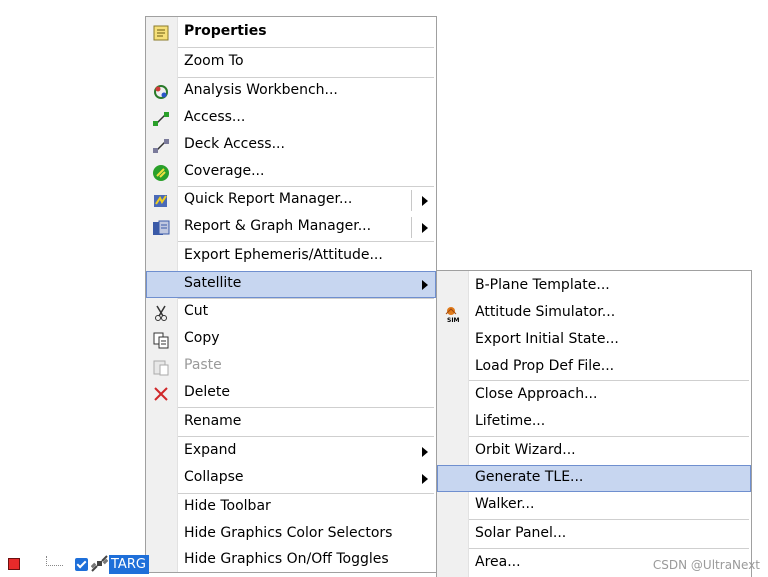  Describe the element at coordinates (291, 339) in the screenshot. I see `menu-item-copy: Copy` at that location.